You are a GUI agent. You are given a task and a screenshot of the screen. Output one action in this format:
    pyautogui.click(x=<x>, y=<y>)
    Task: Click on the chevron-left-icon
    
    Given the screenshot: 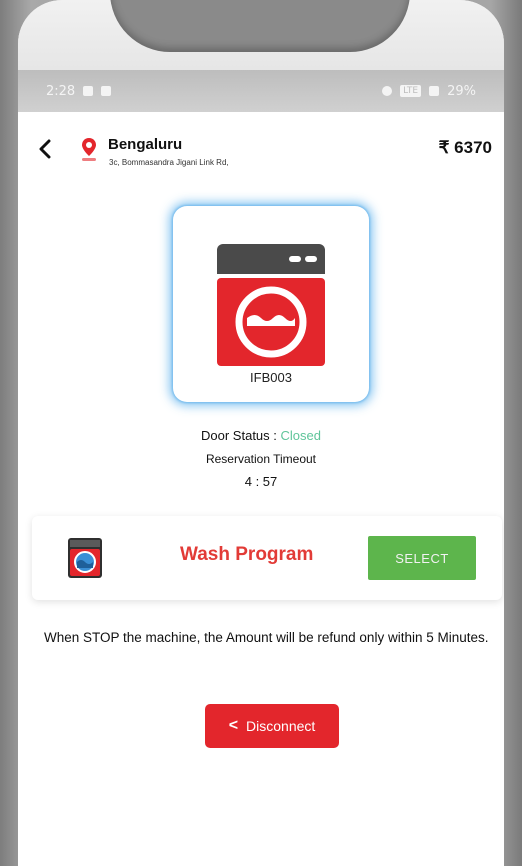 What is the action you would take?
    pyautogui.click(x=45, y=149)
    